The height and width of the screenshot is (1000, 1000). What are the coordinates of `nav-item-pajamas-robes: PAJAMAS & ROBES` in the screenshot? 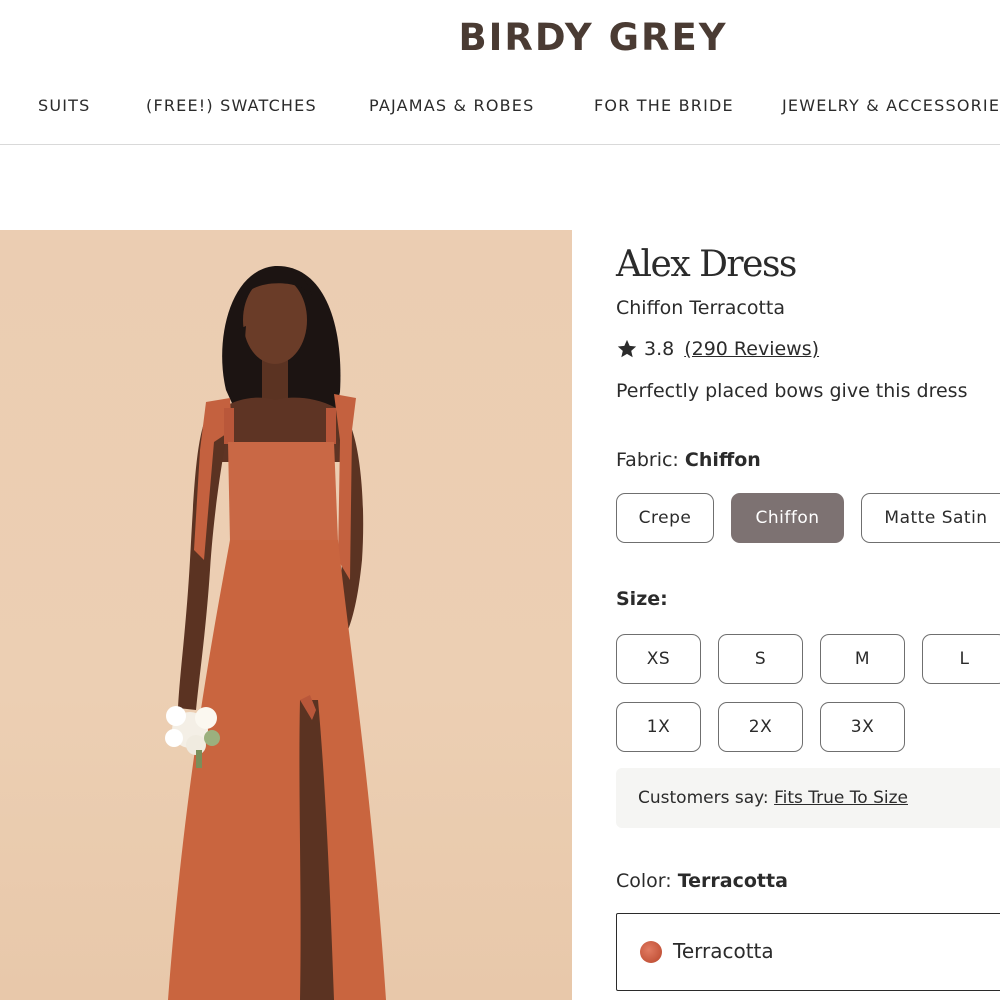 It's located at (451, 105).